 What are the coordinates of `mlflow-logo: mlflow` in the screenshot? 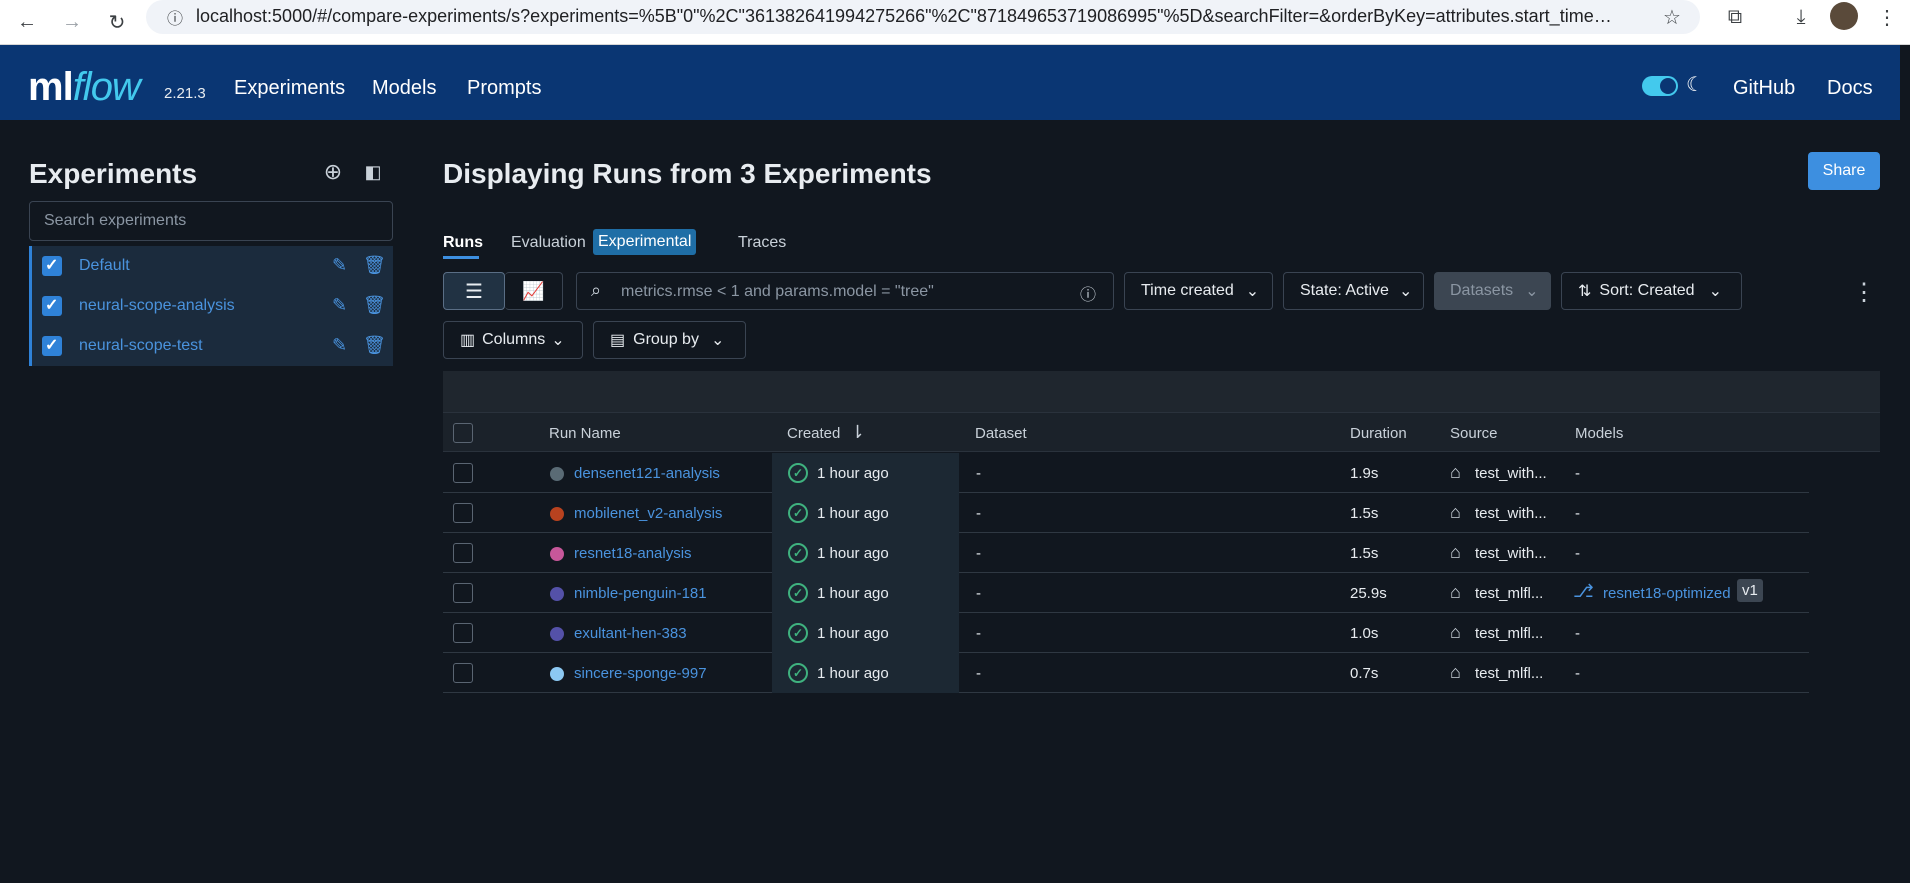 It's located at (84, 87).